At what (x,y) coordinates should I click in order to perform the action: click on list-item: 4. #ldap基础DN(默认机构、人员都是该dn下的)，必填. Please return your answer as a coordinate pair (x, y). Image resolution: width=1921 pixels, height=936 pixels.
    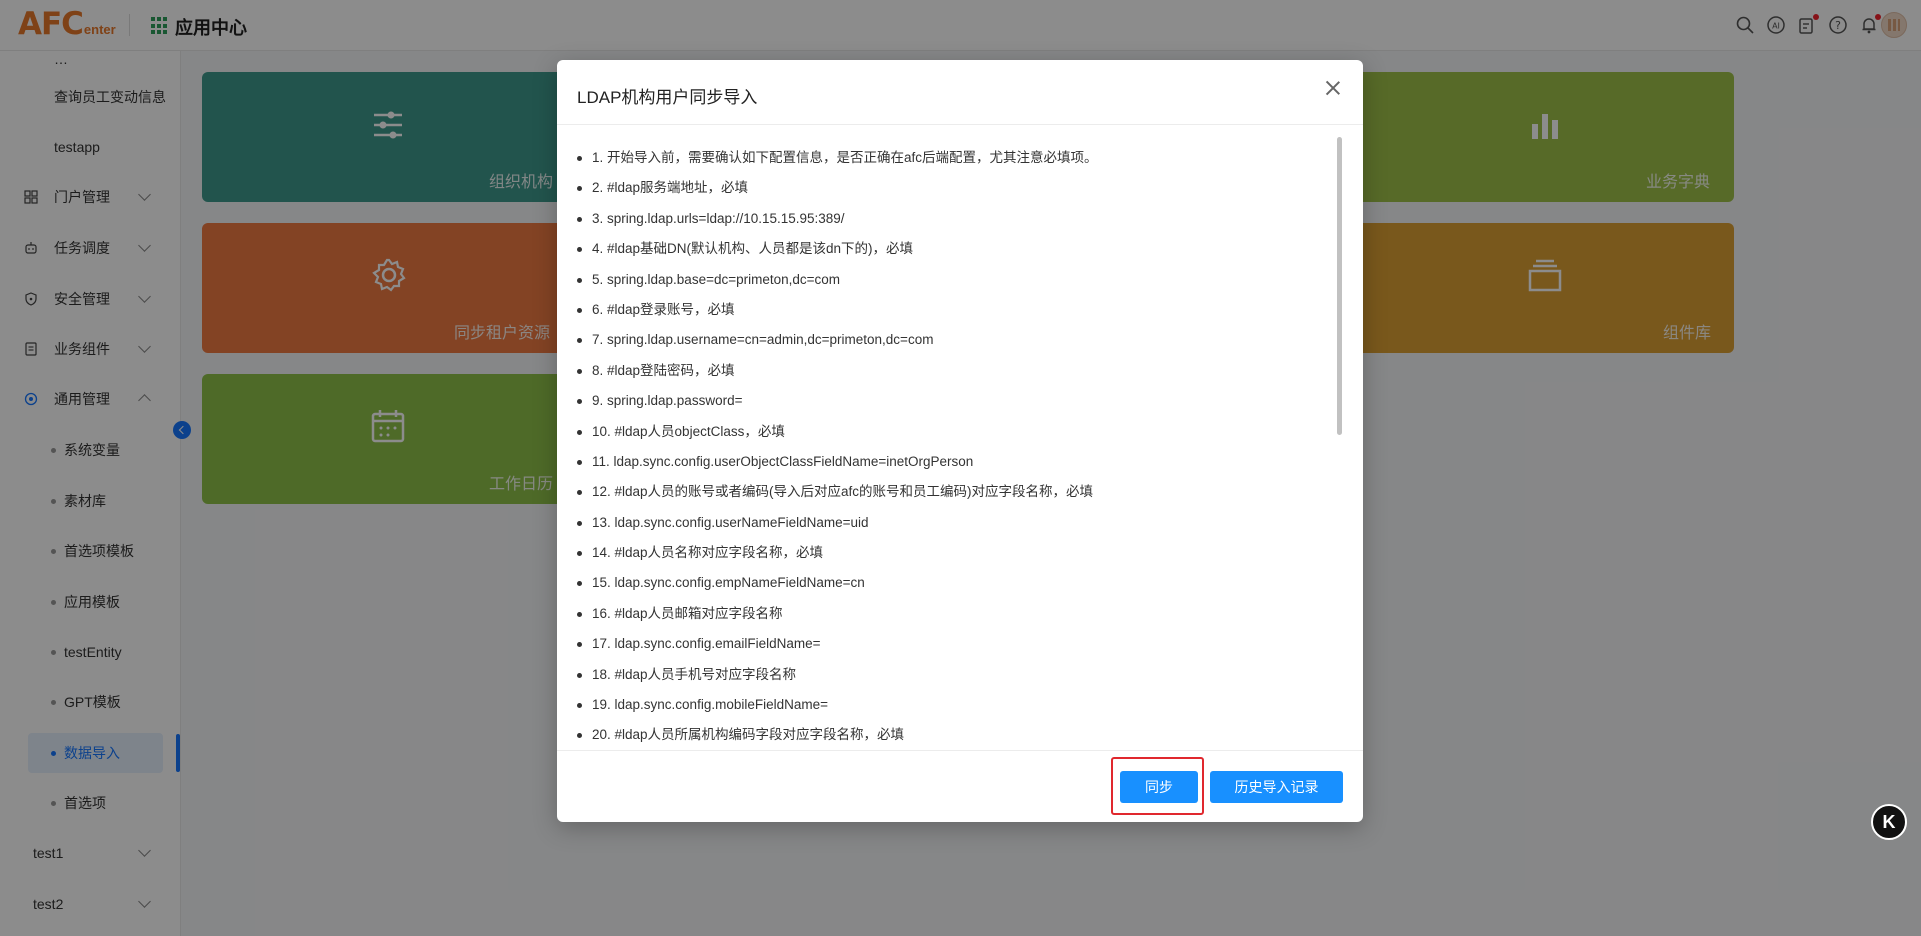
    Looking at the image, I should click on (837, 249).